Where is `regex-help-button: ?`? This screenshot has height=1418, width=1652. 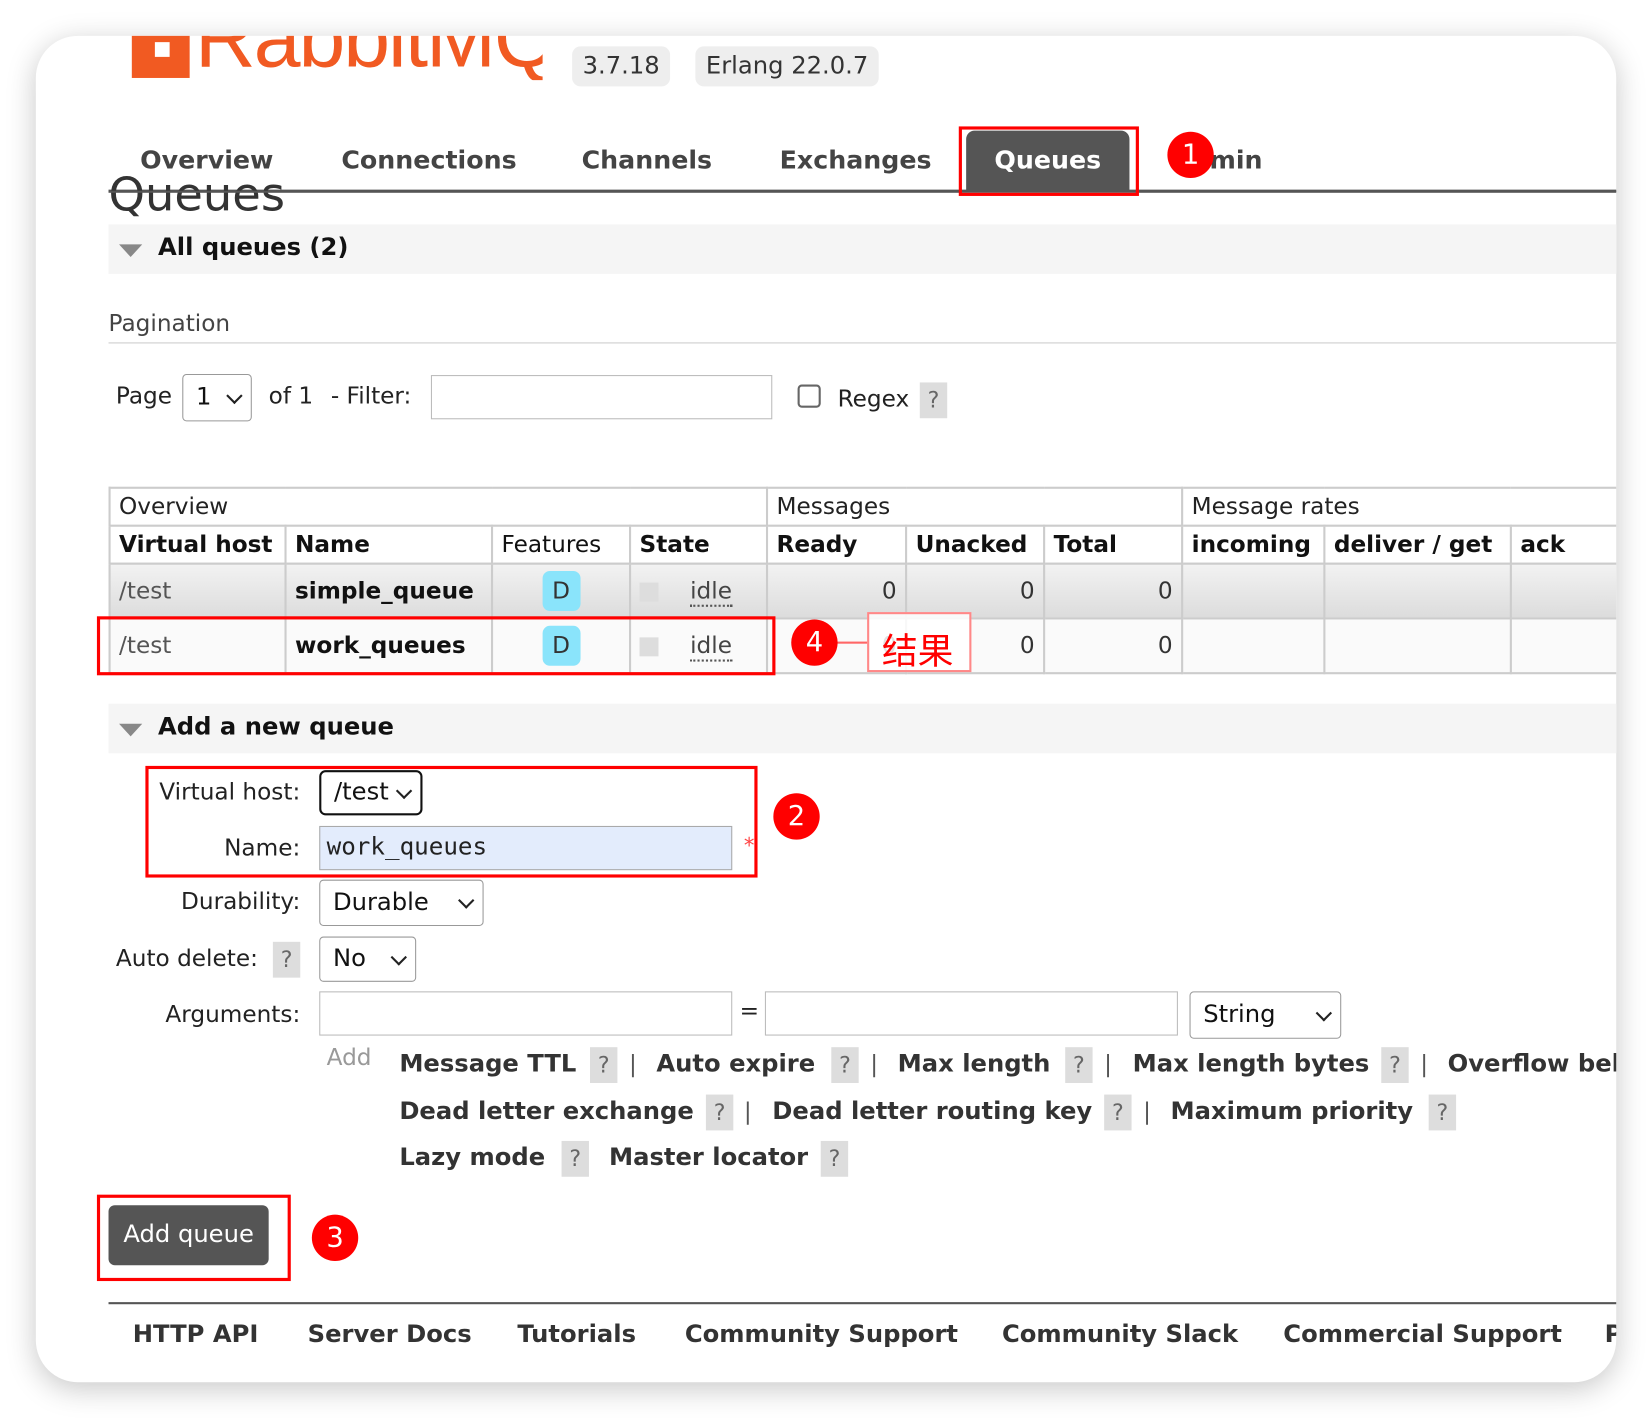 regex-help-button: ? is located at coordinates (933, 400).